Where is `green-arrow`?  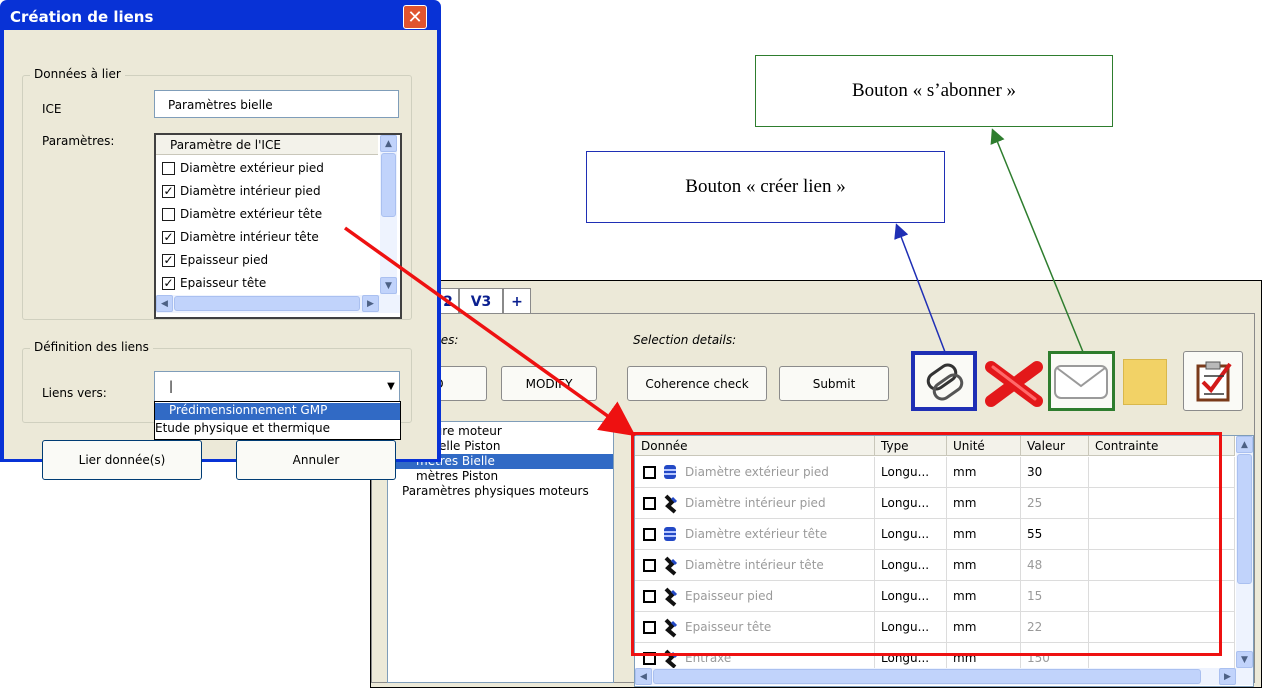 green-arrow is located at coordinates (1037, 240).